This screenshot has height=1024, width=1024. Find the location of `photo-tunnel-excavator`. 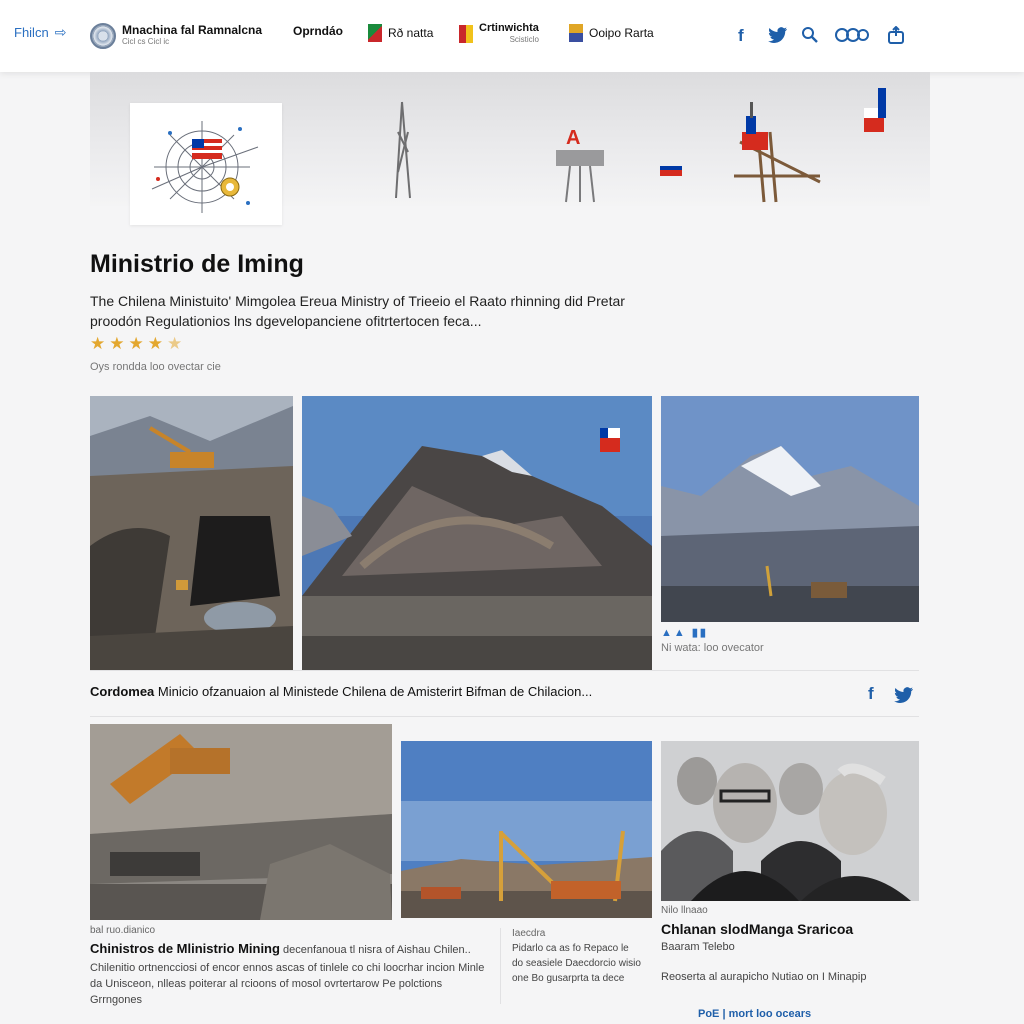

photo-tunnel-excavator is located at coordinates (191, 533).